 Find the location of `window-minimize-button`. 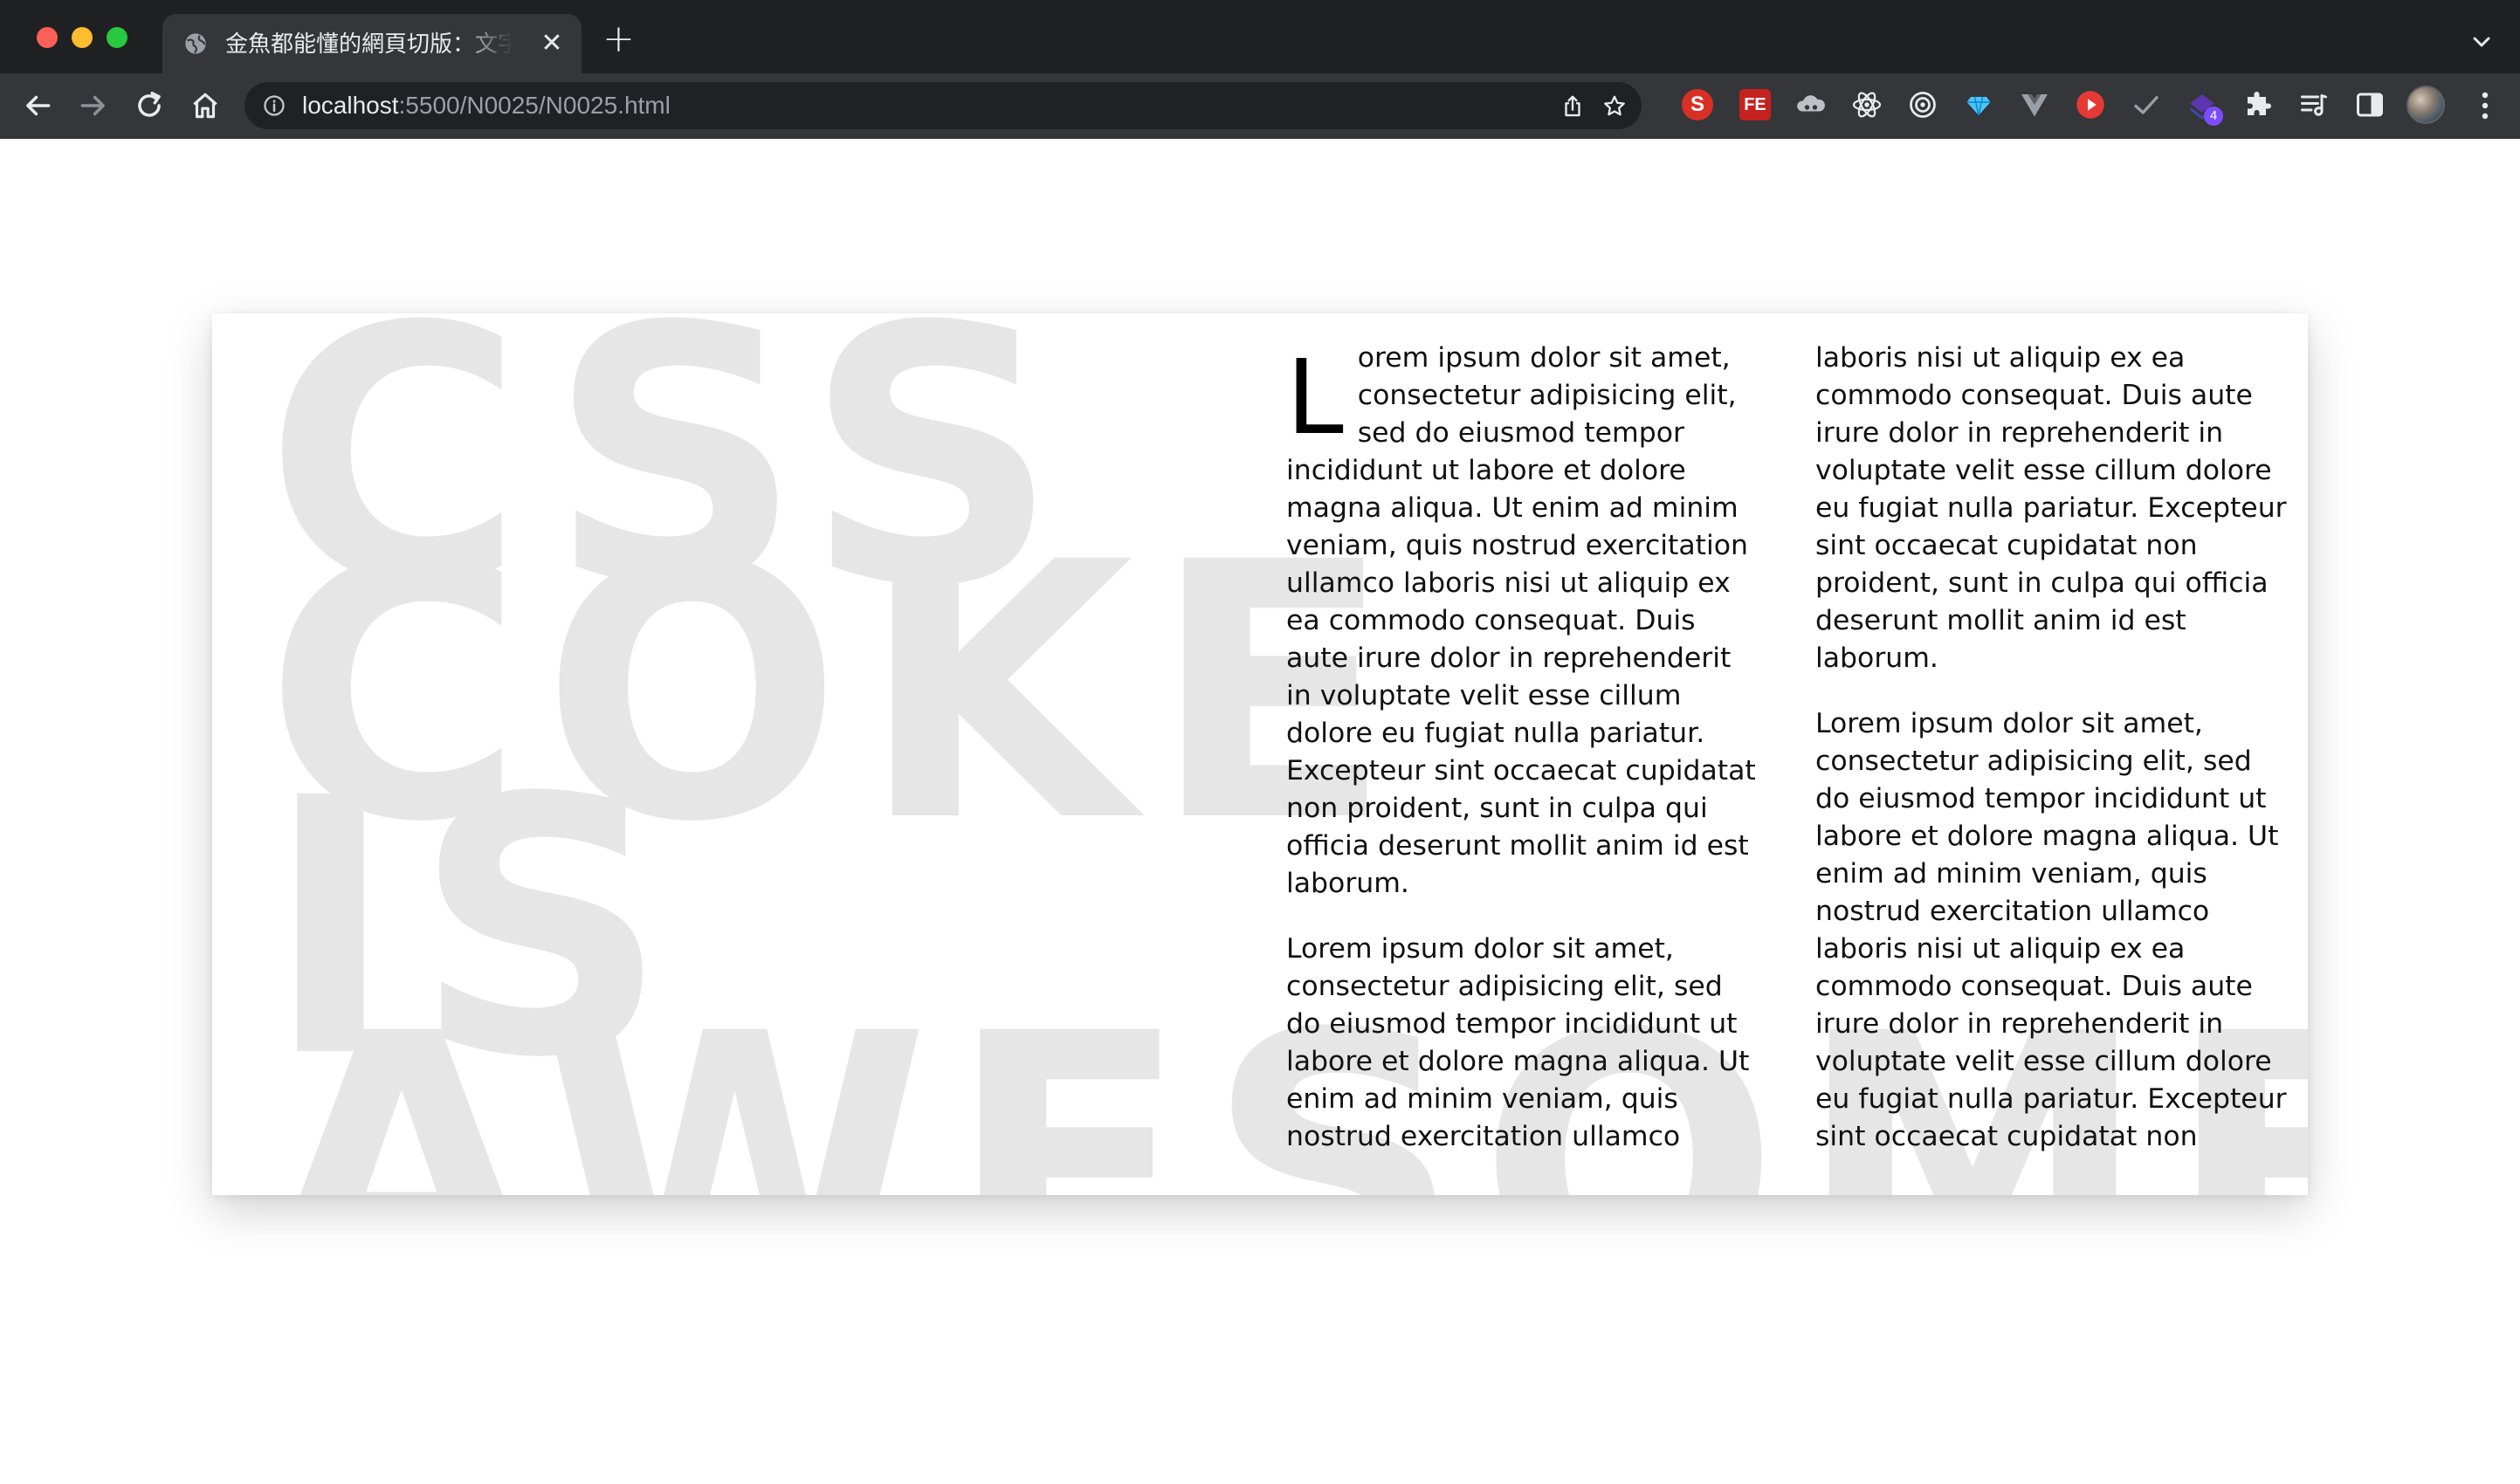

window-minimize-button is located at coordinates (82, 37).